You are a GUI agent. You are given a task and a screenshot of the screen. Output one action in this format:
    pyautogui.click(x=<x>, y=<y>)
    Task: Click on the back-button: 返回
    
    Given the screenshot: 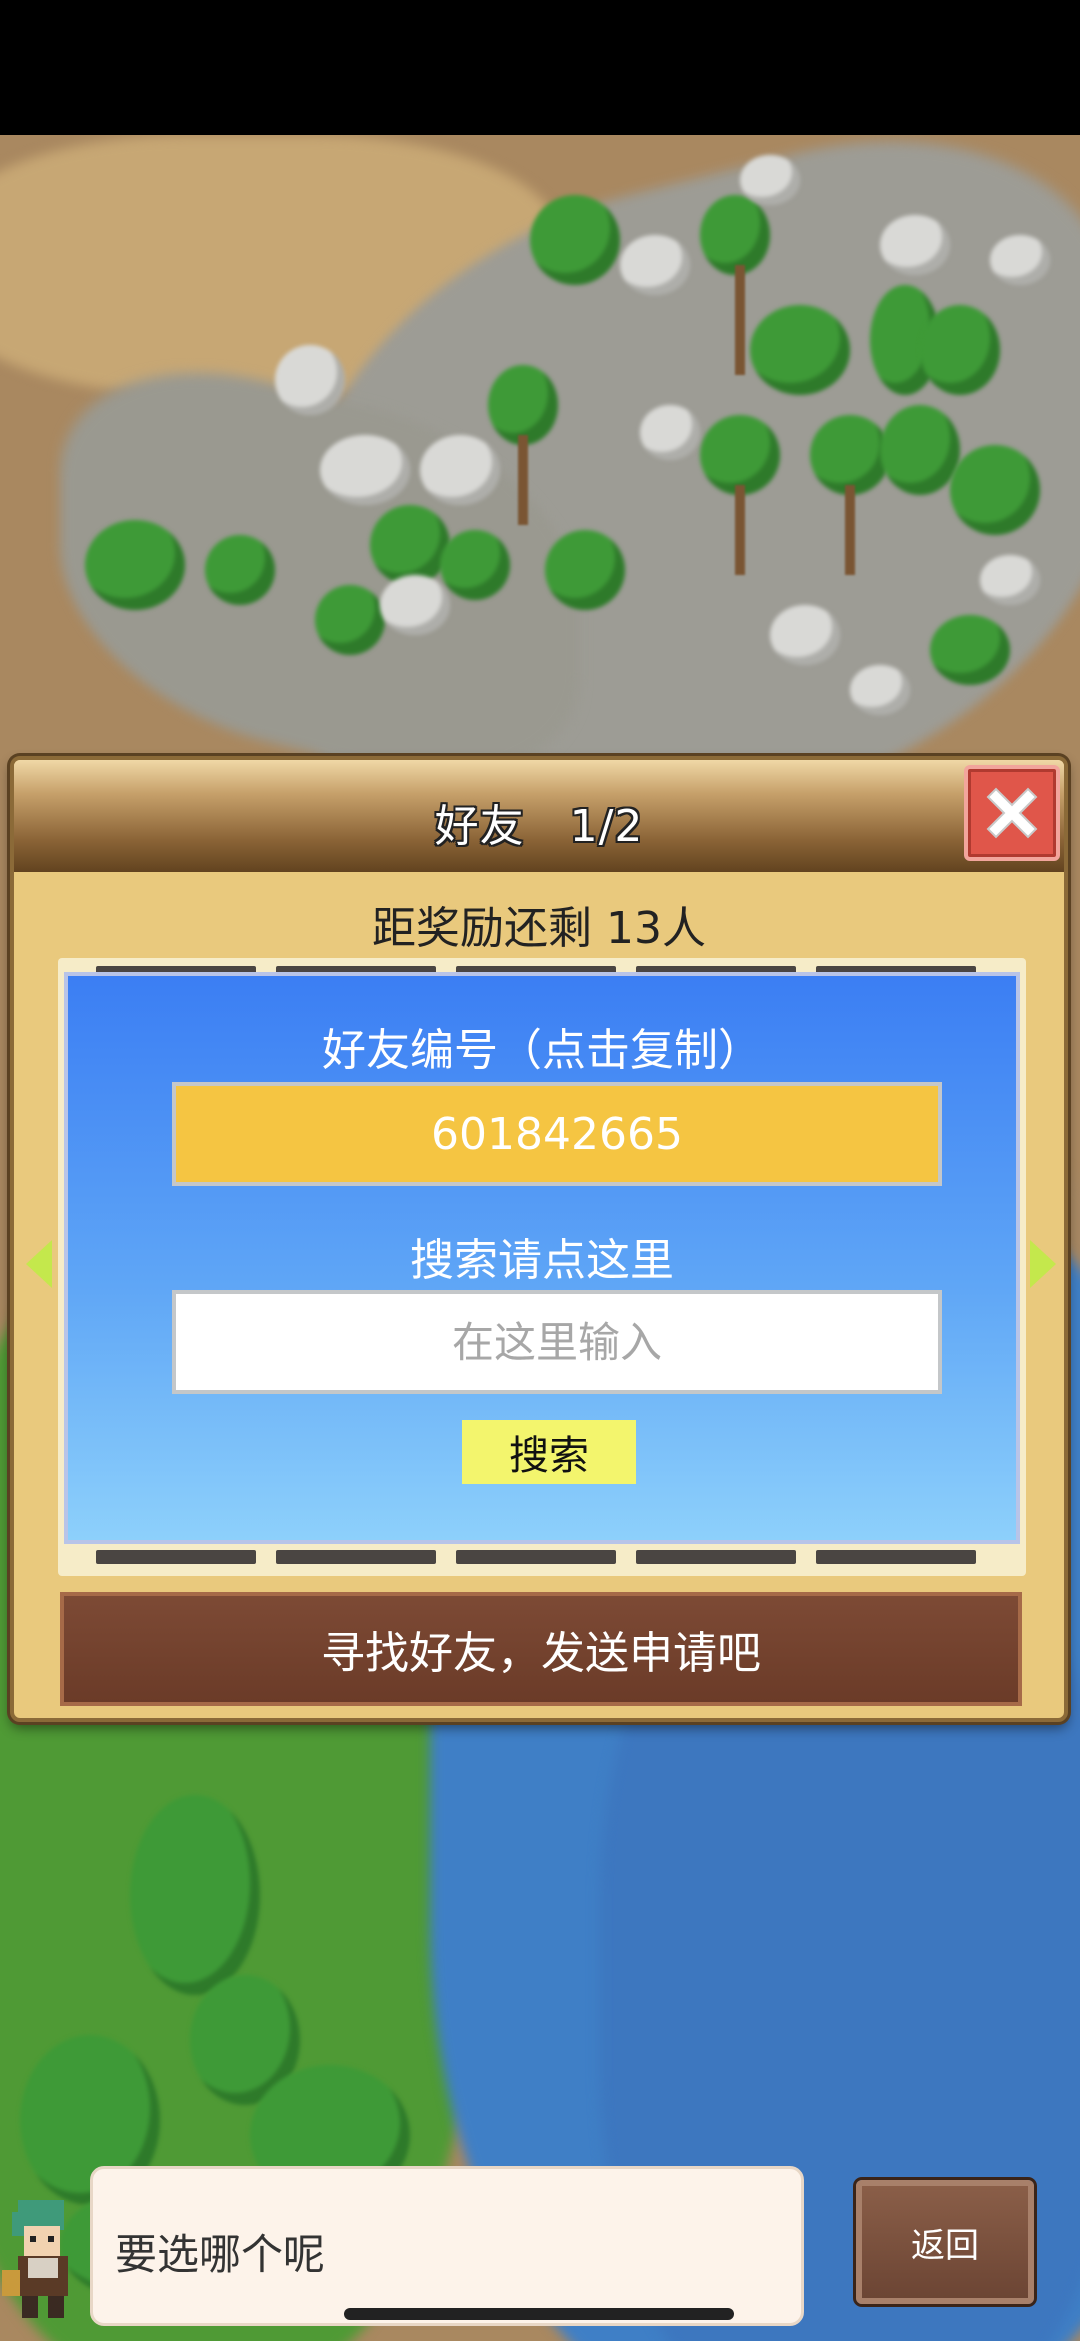 What is the action you would take?
    pyautogui.click(x=945, y=2242)
    